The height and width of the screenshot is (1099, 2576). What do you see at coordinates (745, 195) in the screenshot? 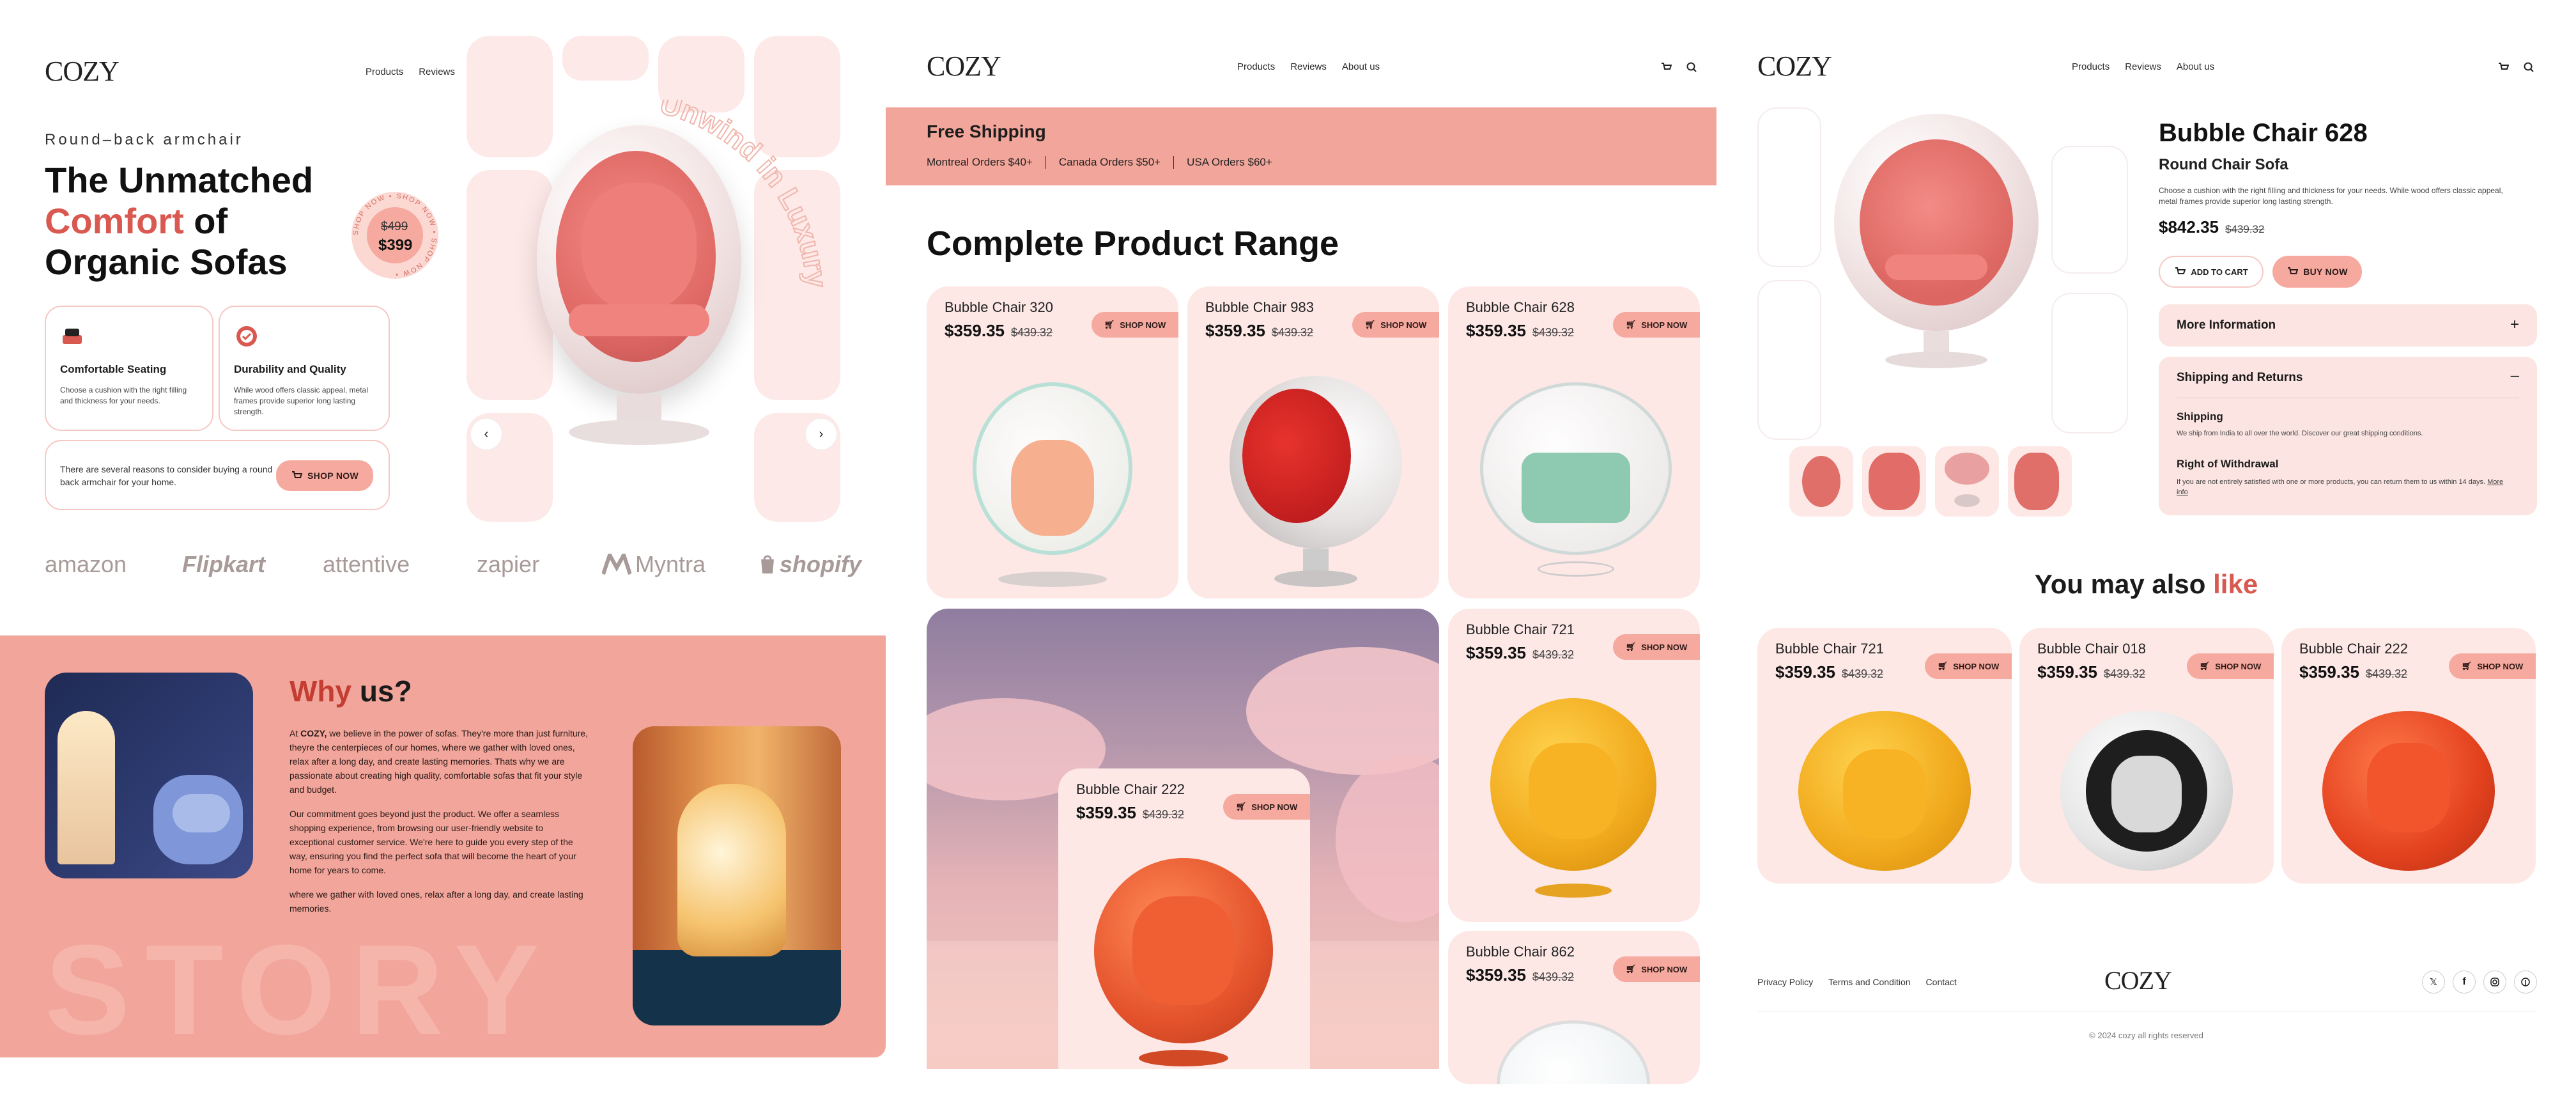
I see `curved-tagline: Unwind in Luxury` at bounding box center [745, 195].